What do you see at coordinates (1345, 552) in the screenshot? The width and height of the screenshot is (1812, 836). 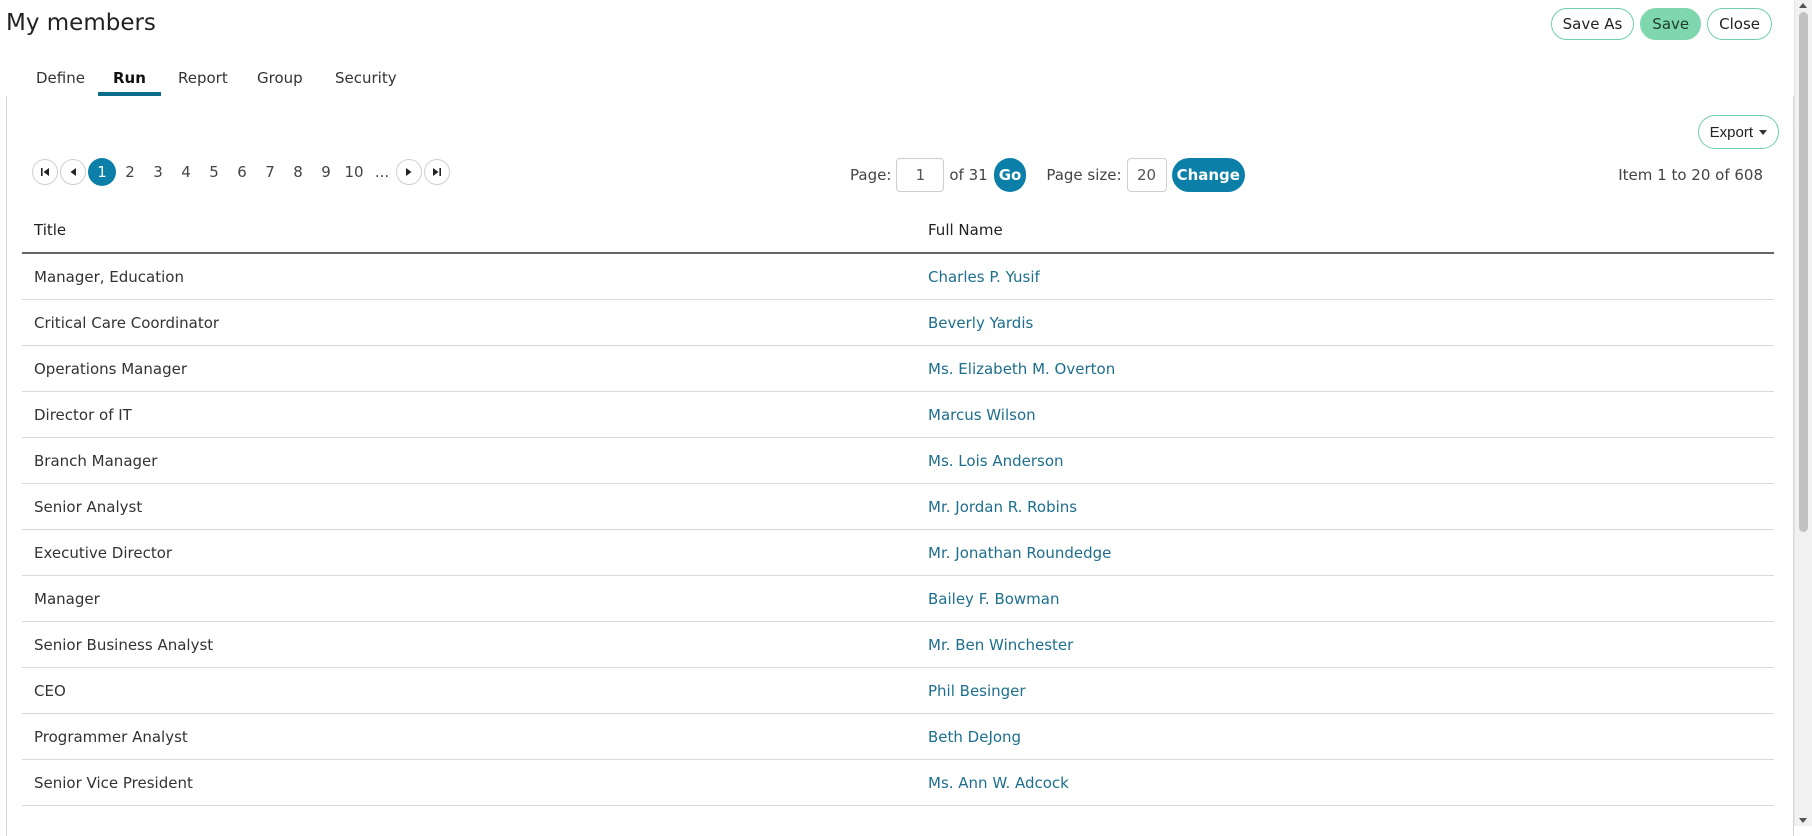 I see `cell-full-name-link: Mr. Jonathan Roundedge` at bounding box center [1345, 552].